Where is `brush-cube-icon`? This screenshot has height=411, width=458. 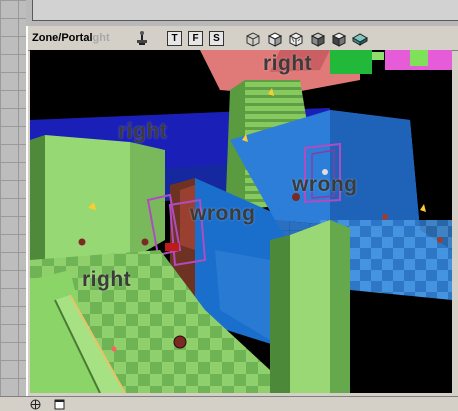 brush-cube-icon is located at coordinates (296, 39).